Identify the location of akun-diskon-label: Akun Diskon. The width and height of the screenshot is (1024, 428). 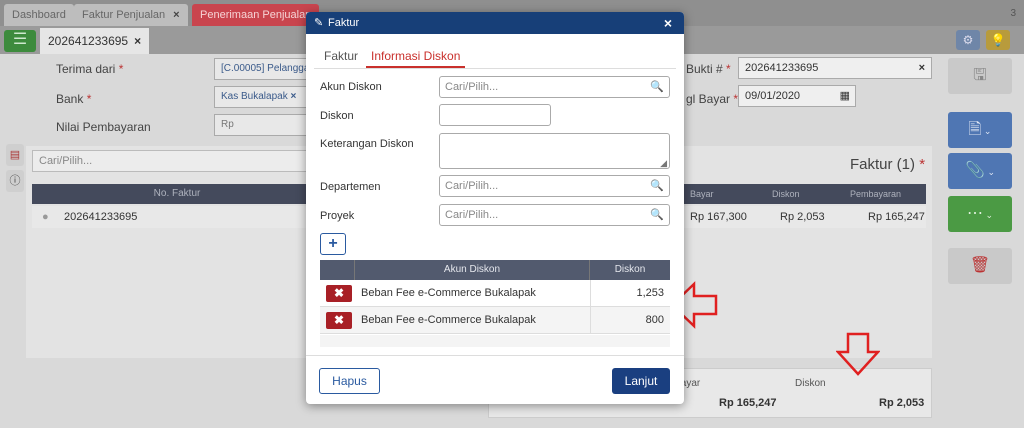
(351, 87).